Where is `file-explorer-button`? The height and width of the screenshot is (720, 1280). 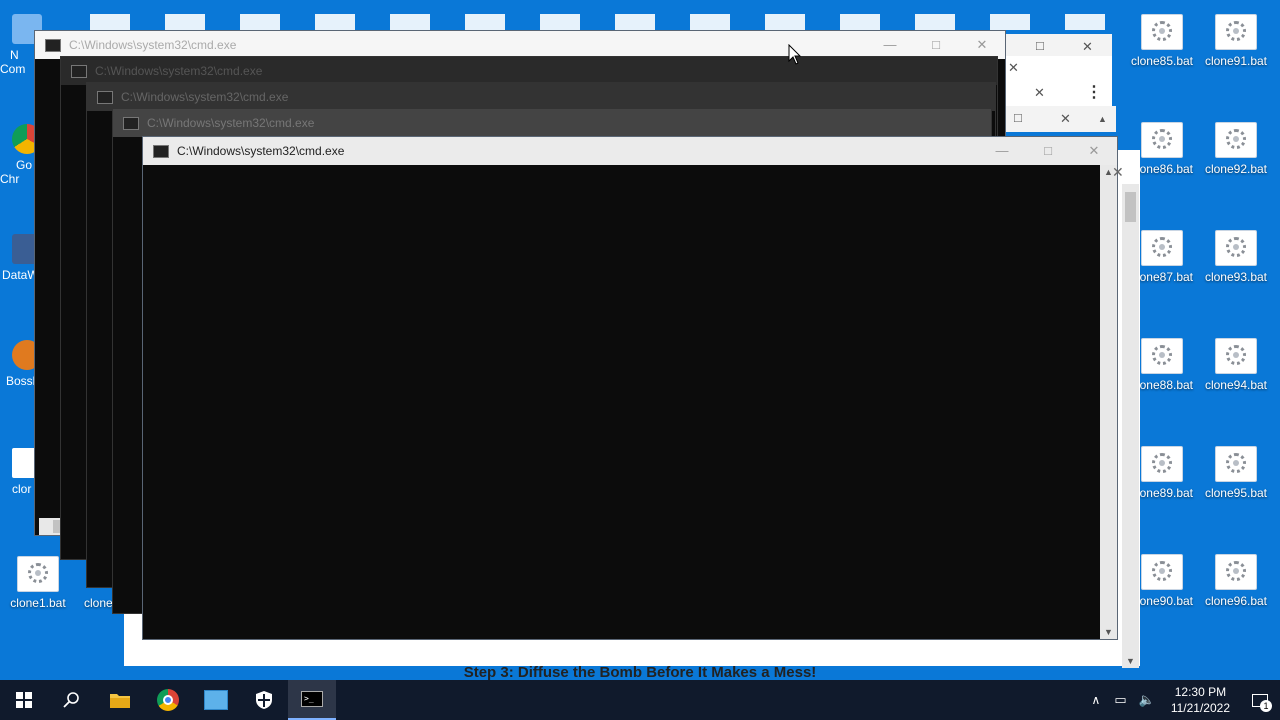 file-explorer-button is located at coordinates (120, 700).